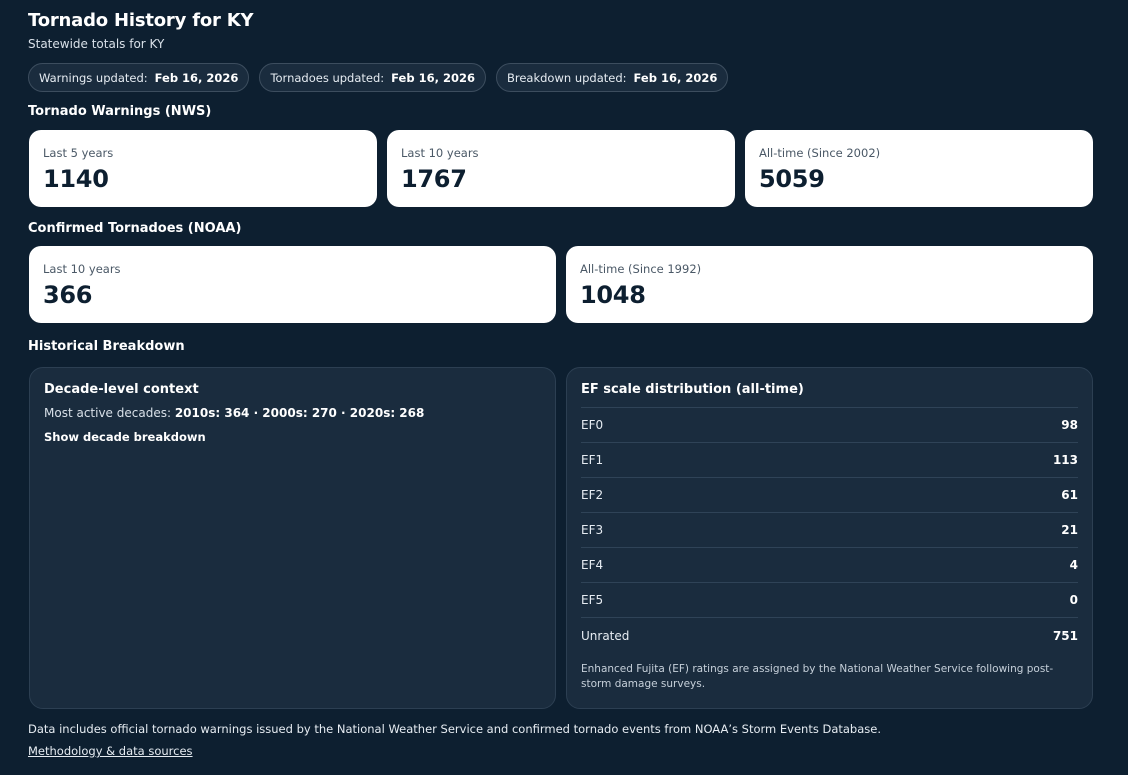 The height and width of the screenshot is (775, 1128). Describe the element at coordinates (829, 600) in the screenshot. I see `ef-row: EF5 0` at that location.